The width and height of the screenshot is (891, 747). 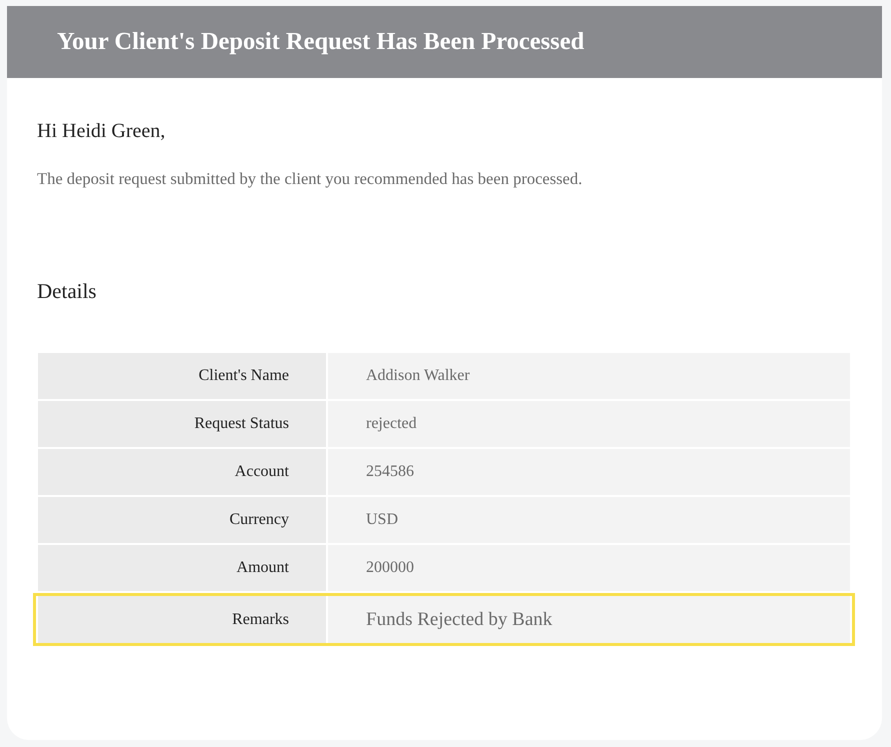 What do you see at coordinates (182, 472) in the screenshot?
I see `field-label: Account` at bounding box center [182, 472].